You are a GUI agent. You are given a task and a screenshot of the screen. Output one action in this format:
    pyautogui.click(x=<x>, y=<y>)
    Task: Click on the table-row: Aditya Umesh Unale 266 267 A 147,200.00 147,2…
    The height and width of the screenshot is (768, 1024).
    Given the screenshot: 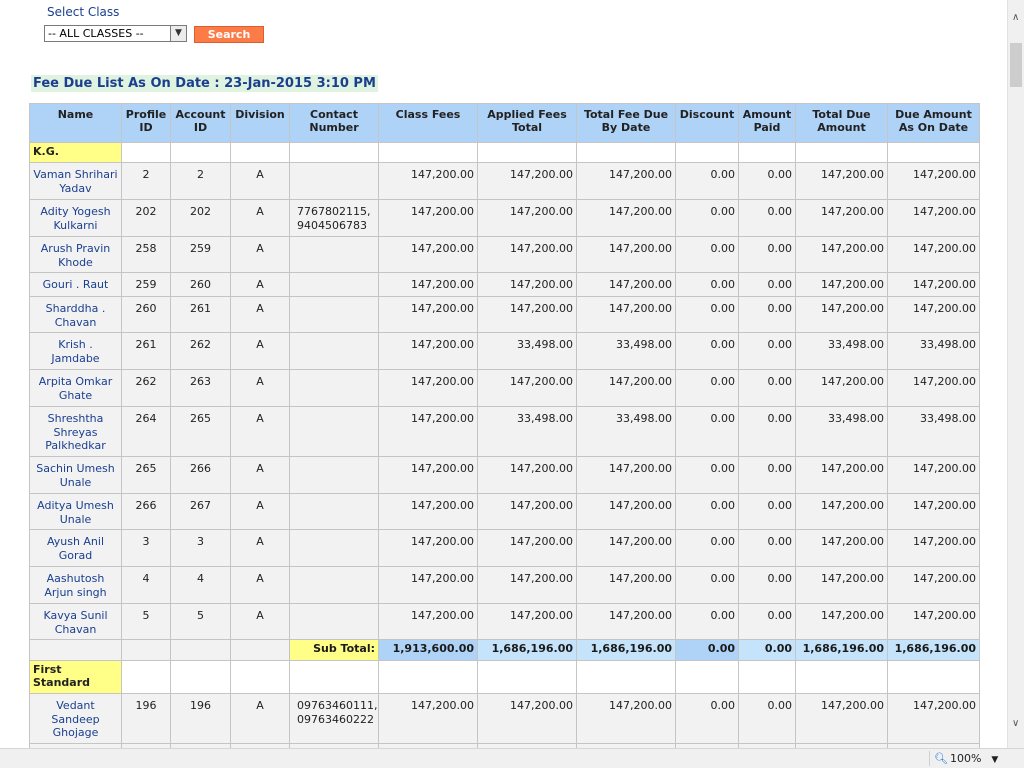 What is the action you would take?
    pyautogui.click(x=504, y=511)
    